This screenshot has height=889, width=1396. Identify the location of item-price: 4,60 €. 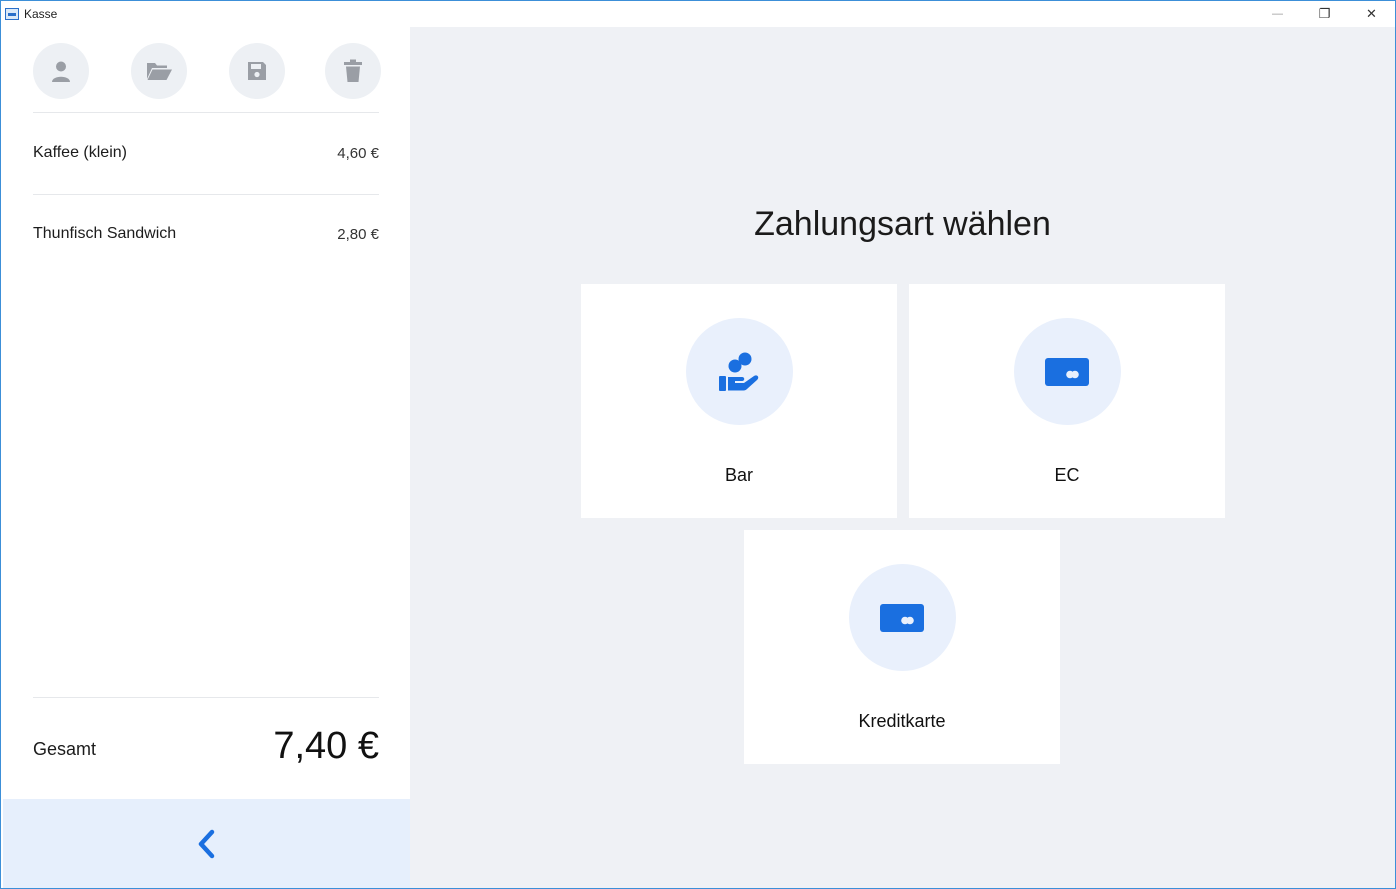
(358, 153).